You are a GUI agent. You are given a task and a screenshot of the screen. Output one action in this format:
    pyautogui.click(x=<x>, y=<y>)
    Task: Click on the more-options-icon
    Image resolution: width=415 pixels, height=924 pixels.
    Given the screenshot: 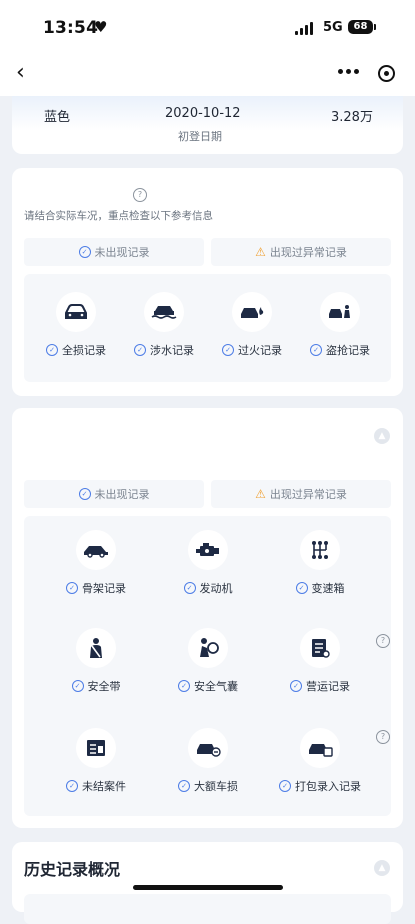 What is the action you would take?
    pyautogui.click(x=348, y=71)
    